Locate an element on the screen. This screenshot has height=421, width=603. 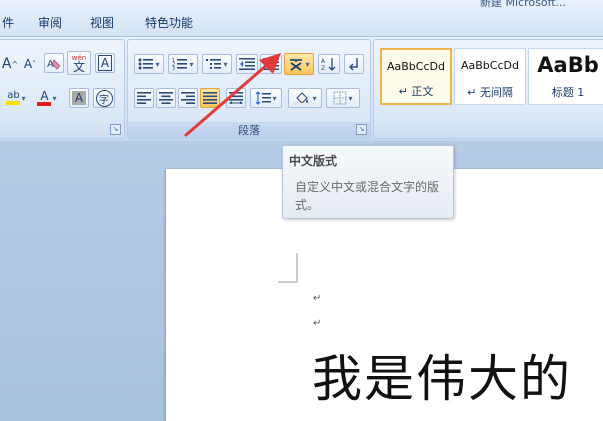
increase-indent-button is located at coordinates (271, 64).